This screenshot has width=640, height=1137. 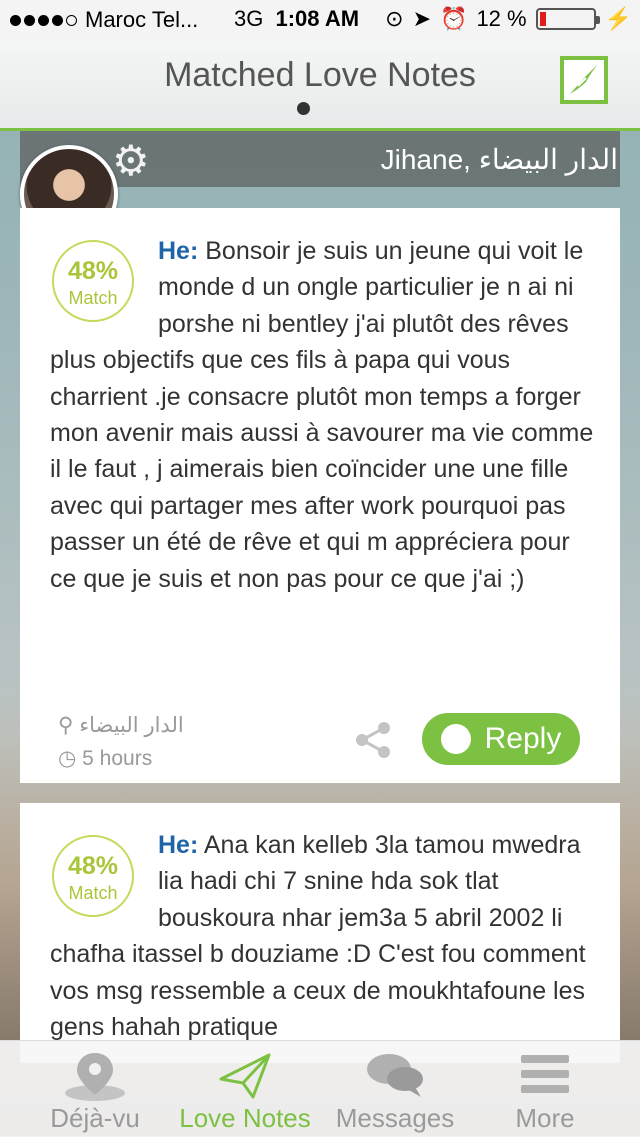 I want to click on charging-icon: ⚡, so click(x=618, y=18).